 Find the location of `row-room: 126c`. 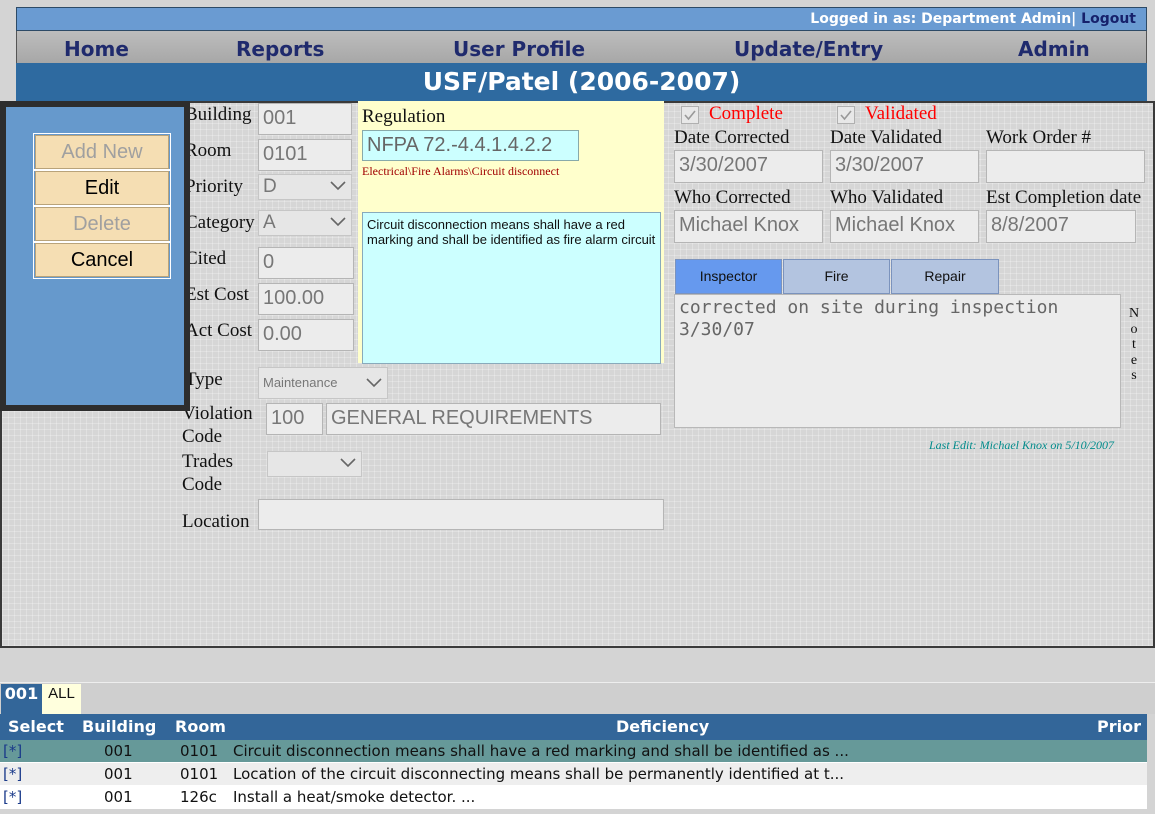

row-room: 126c is located at coordinates (198, 797).